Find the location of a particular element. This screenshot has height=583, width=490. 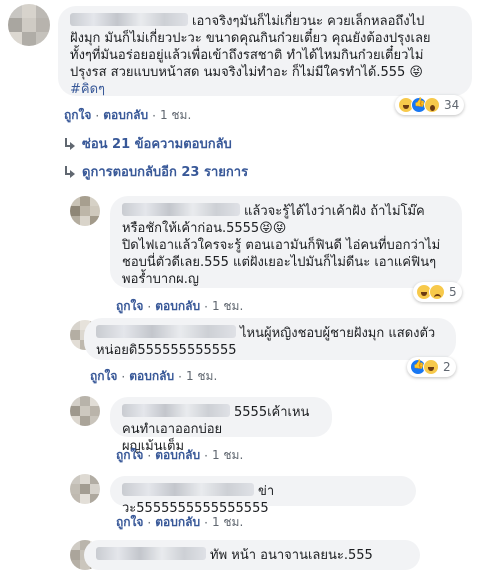

reaction-count: 5 is located at coordinates (453, 292).